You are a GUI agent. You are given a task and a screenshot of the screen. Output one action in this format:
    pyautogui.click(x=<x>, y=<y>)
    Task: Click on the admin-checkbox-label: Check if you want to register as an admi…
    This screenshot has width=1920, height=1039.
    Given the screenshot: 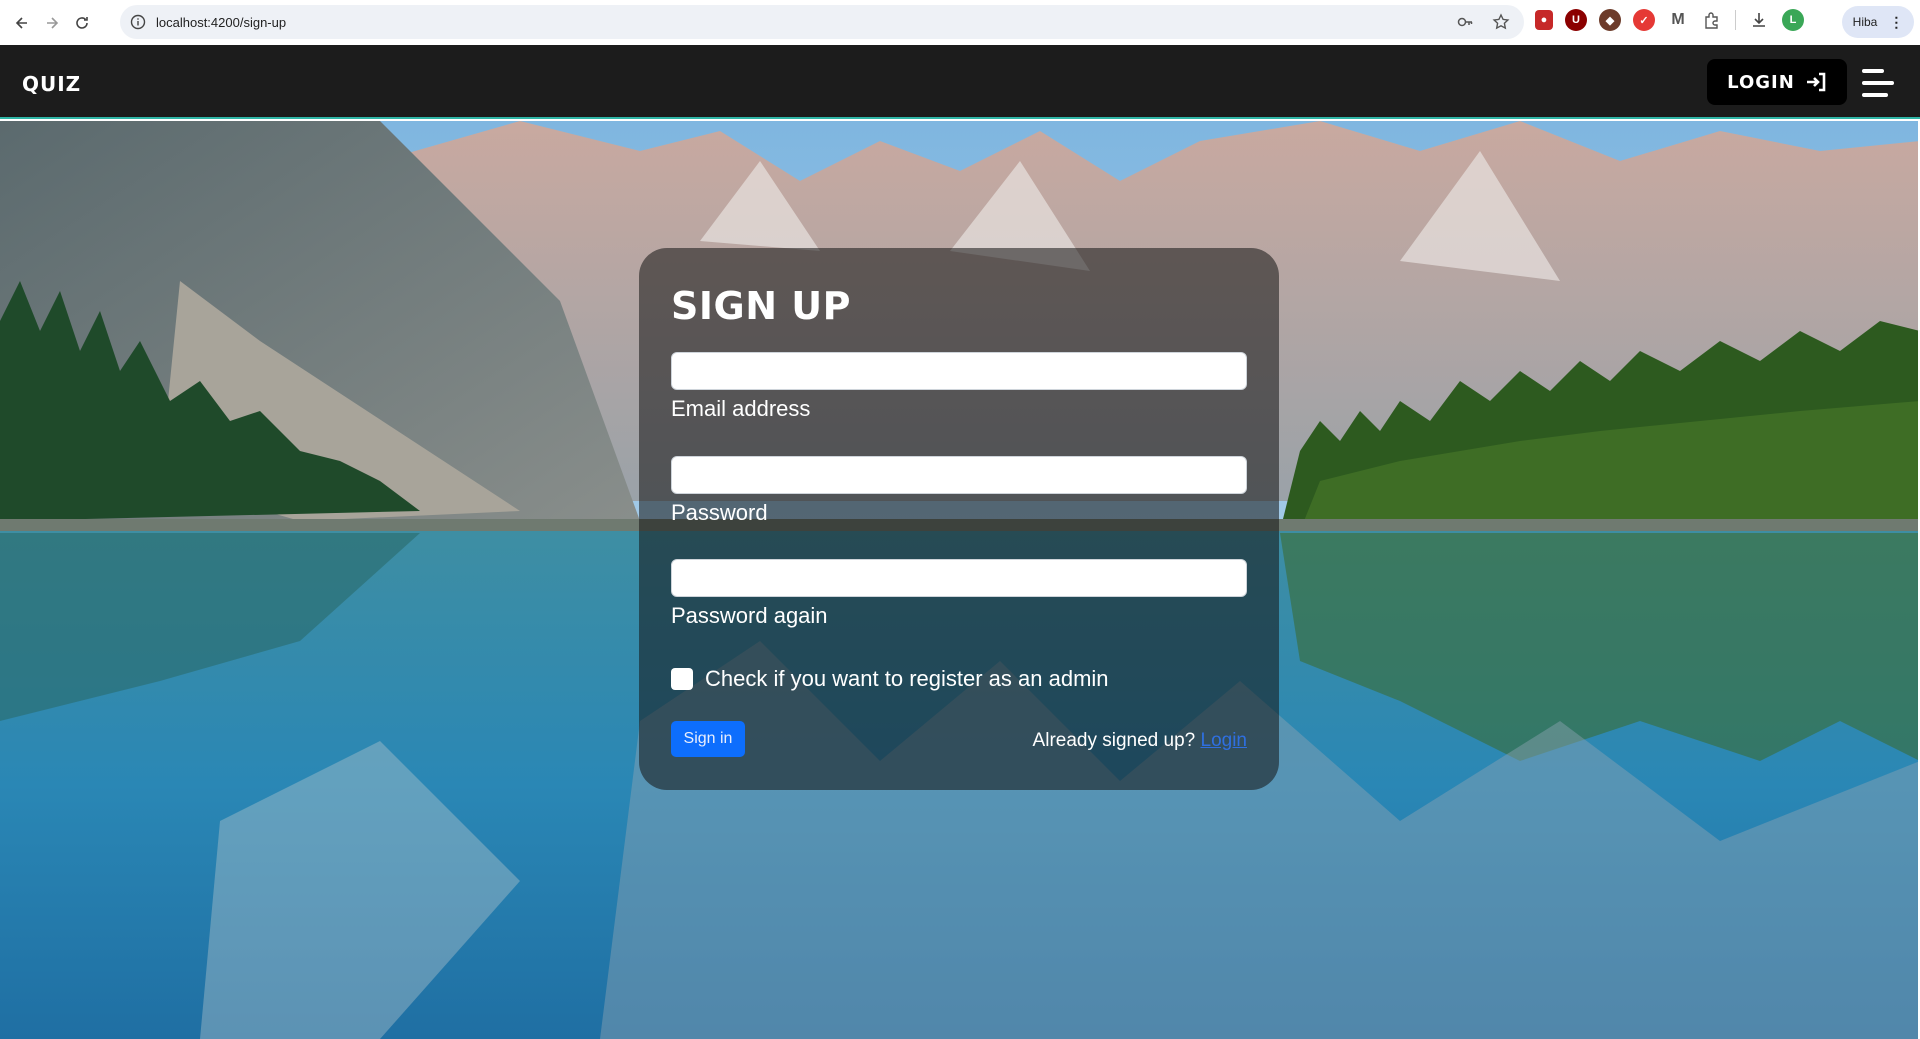 What is the action you would take?
    pyautogui.click(x=907, y=679)
    